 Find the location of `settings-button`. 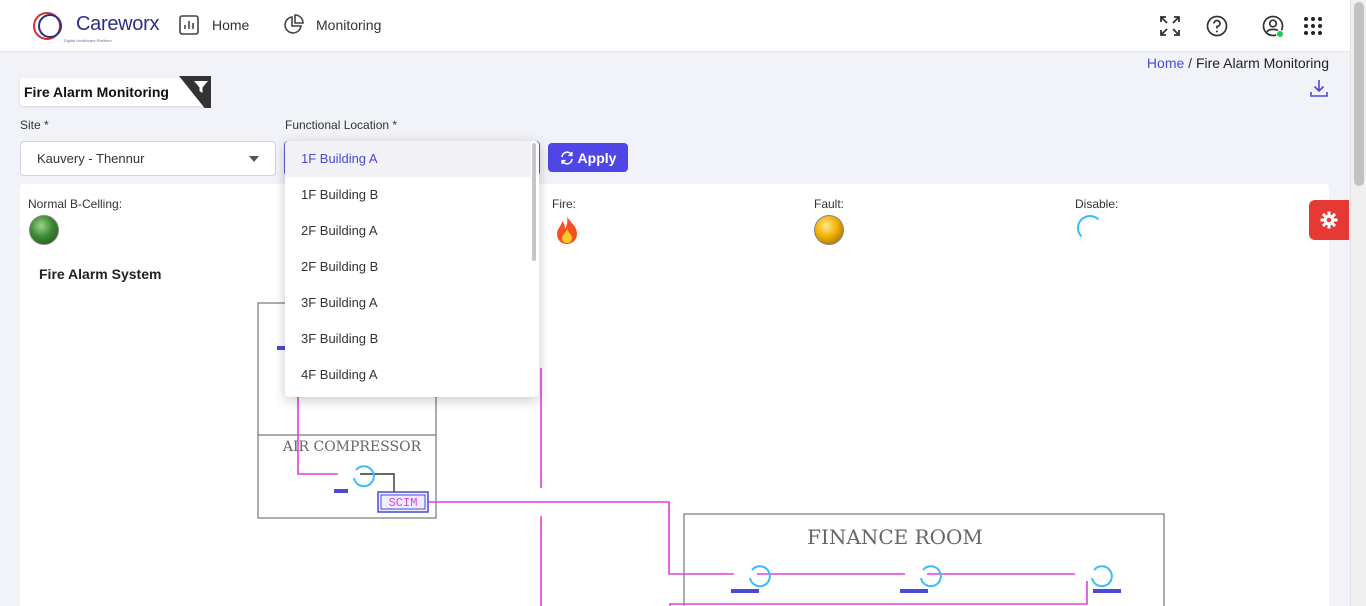

settings-button is located at coordinates (1329, 220).